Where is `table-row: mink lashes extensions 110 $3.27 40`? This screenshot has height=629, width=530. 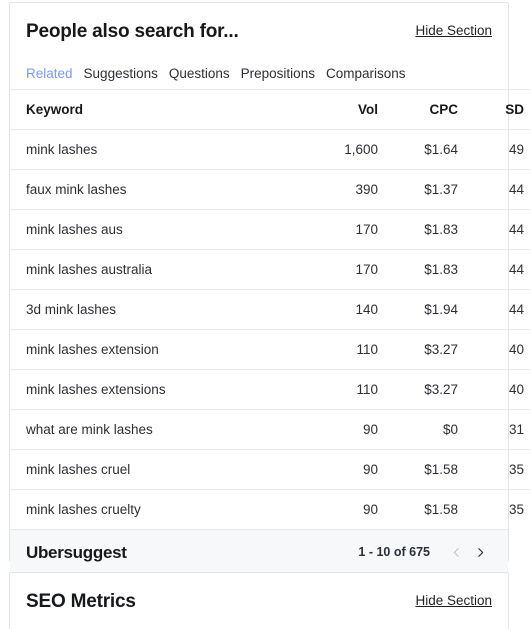
table-row: mink lashes extensions 110 $3.27 40 is located at coordinates (270, 389).